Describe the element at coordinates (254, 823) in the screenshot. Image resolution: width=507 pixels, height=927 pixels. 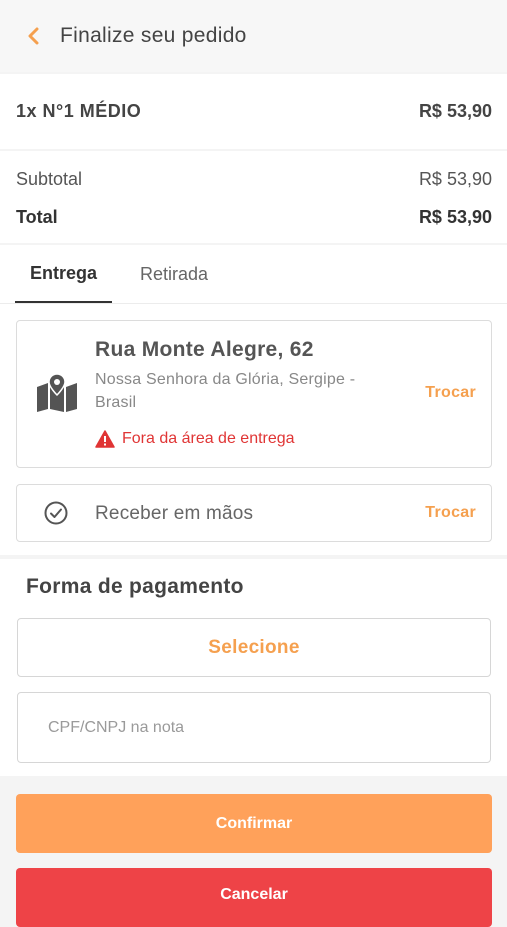
I see `confirm-button: Confirmar` at that location.